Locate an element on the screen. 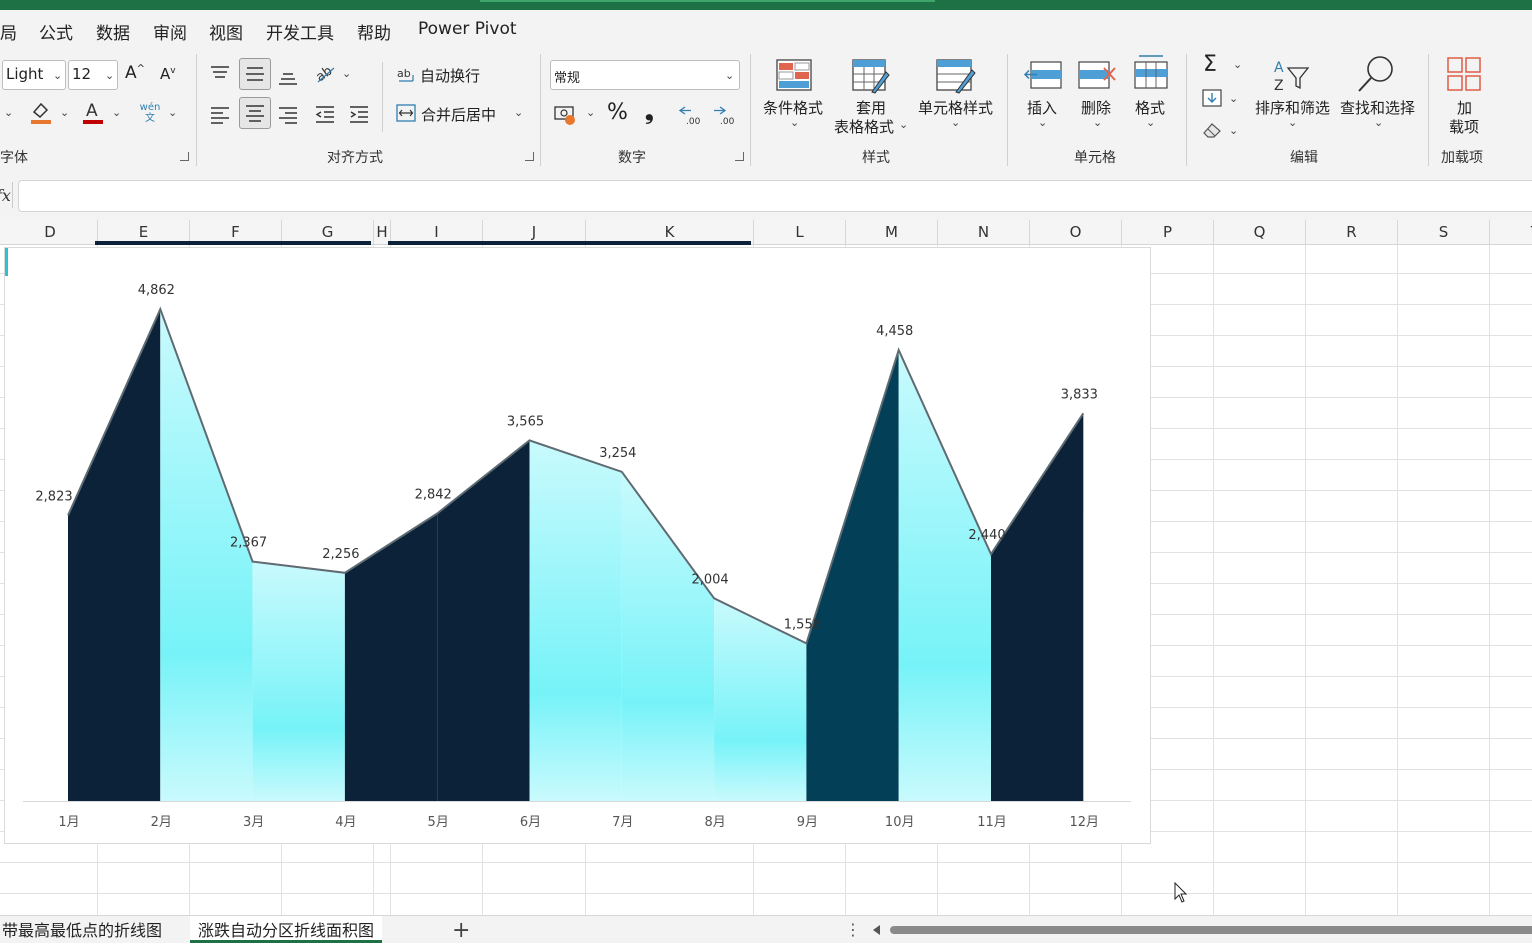 This screenshot has height=946, width=1532. data-label: 1,558 is located at coordinates (802, 624).